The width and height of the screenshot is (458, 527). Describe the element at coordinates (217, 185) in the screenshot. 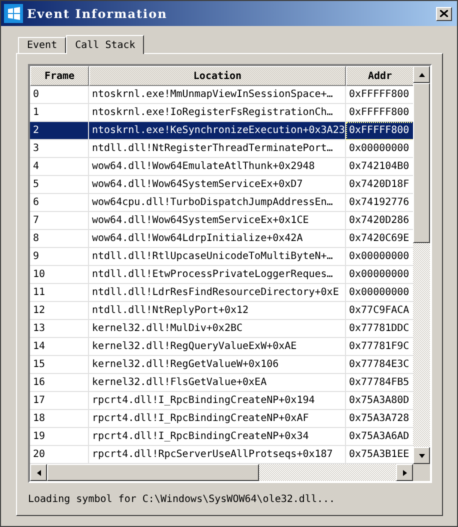

I see `table-cell: wow64.dll!Wow64SystemServiceEx+0xD7` at that location.